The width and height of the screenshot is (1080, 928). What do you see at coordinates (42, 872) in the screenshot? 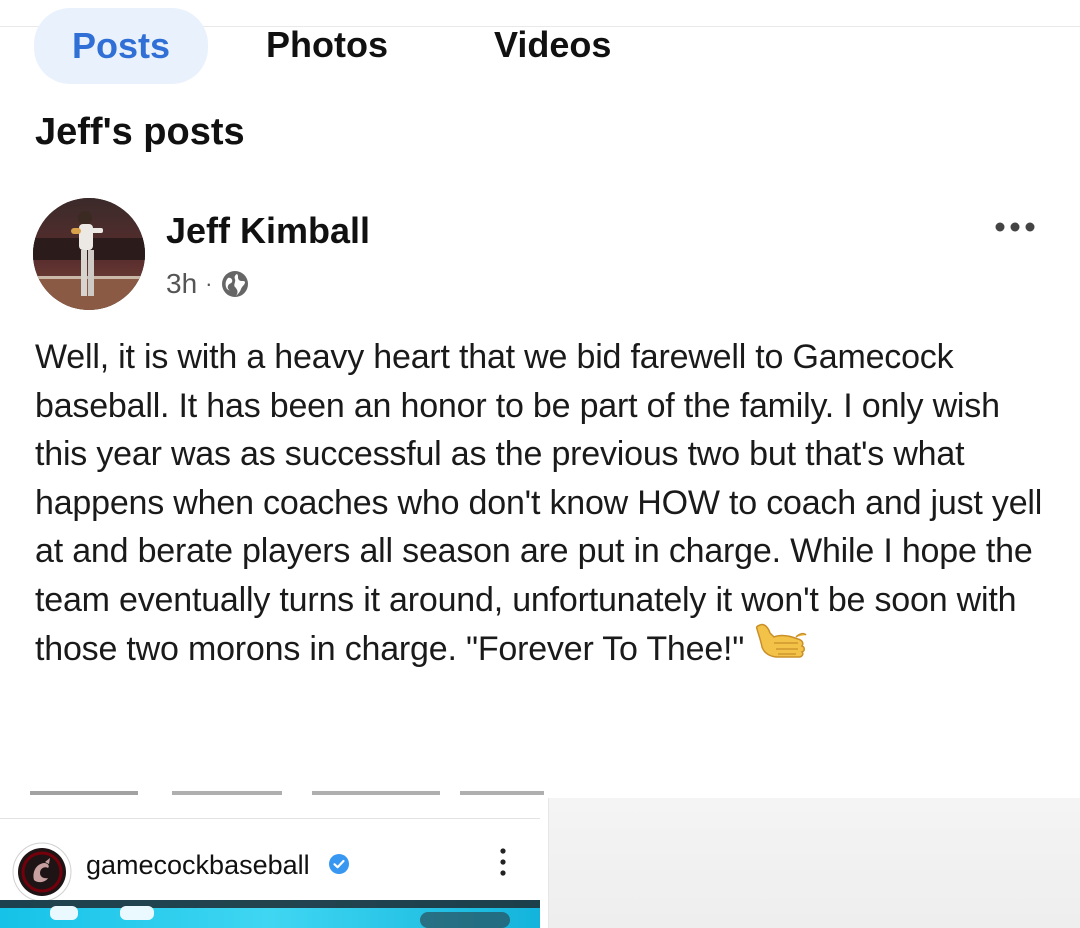
I see `gamecock-logo-avatar` at bounding box center [42, 872].